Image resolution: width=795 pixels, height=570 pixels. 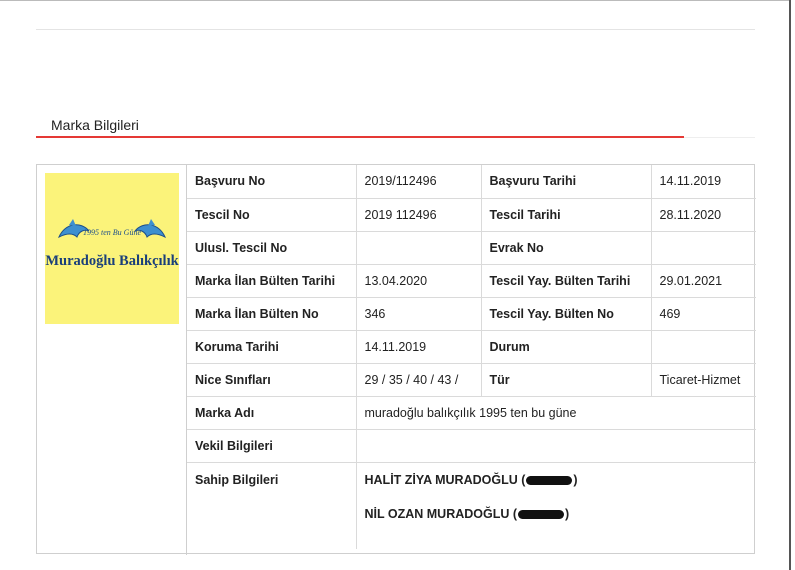 I want to click on marka-adi-value: muradoğlu balıkçılık 1995 ten bu güne, so click(x=556, y=413).